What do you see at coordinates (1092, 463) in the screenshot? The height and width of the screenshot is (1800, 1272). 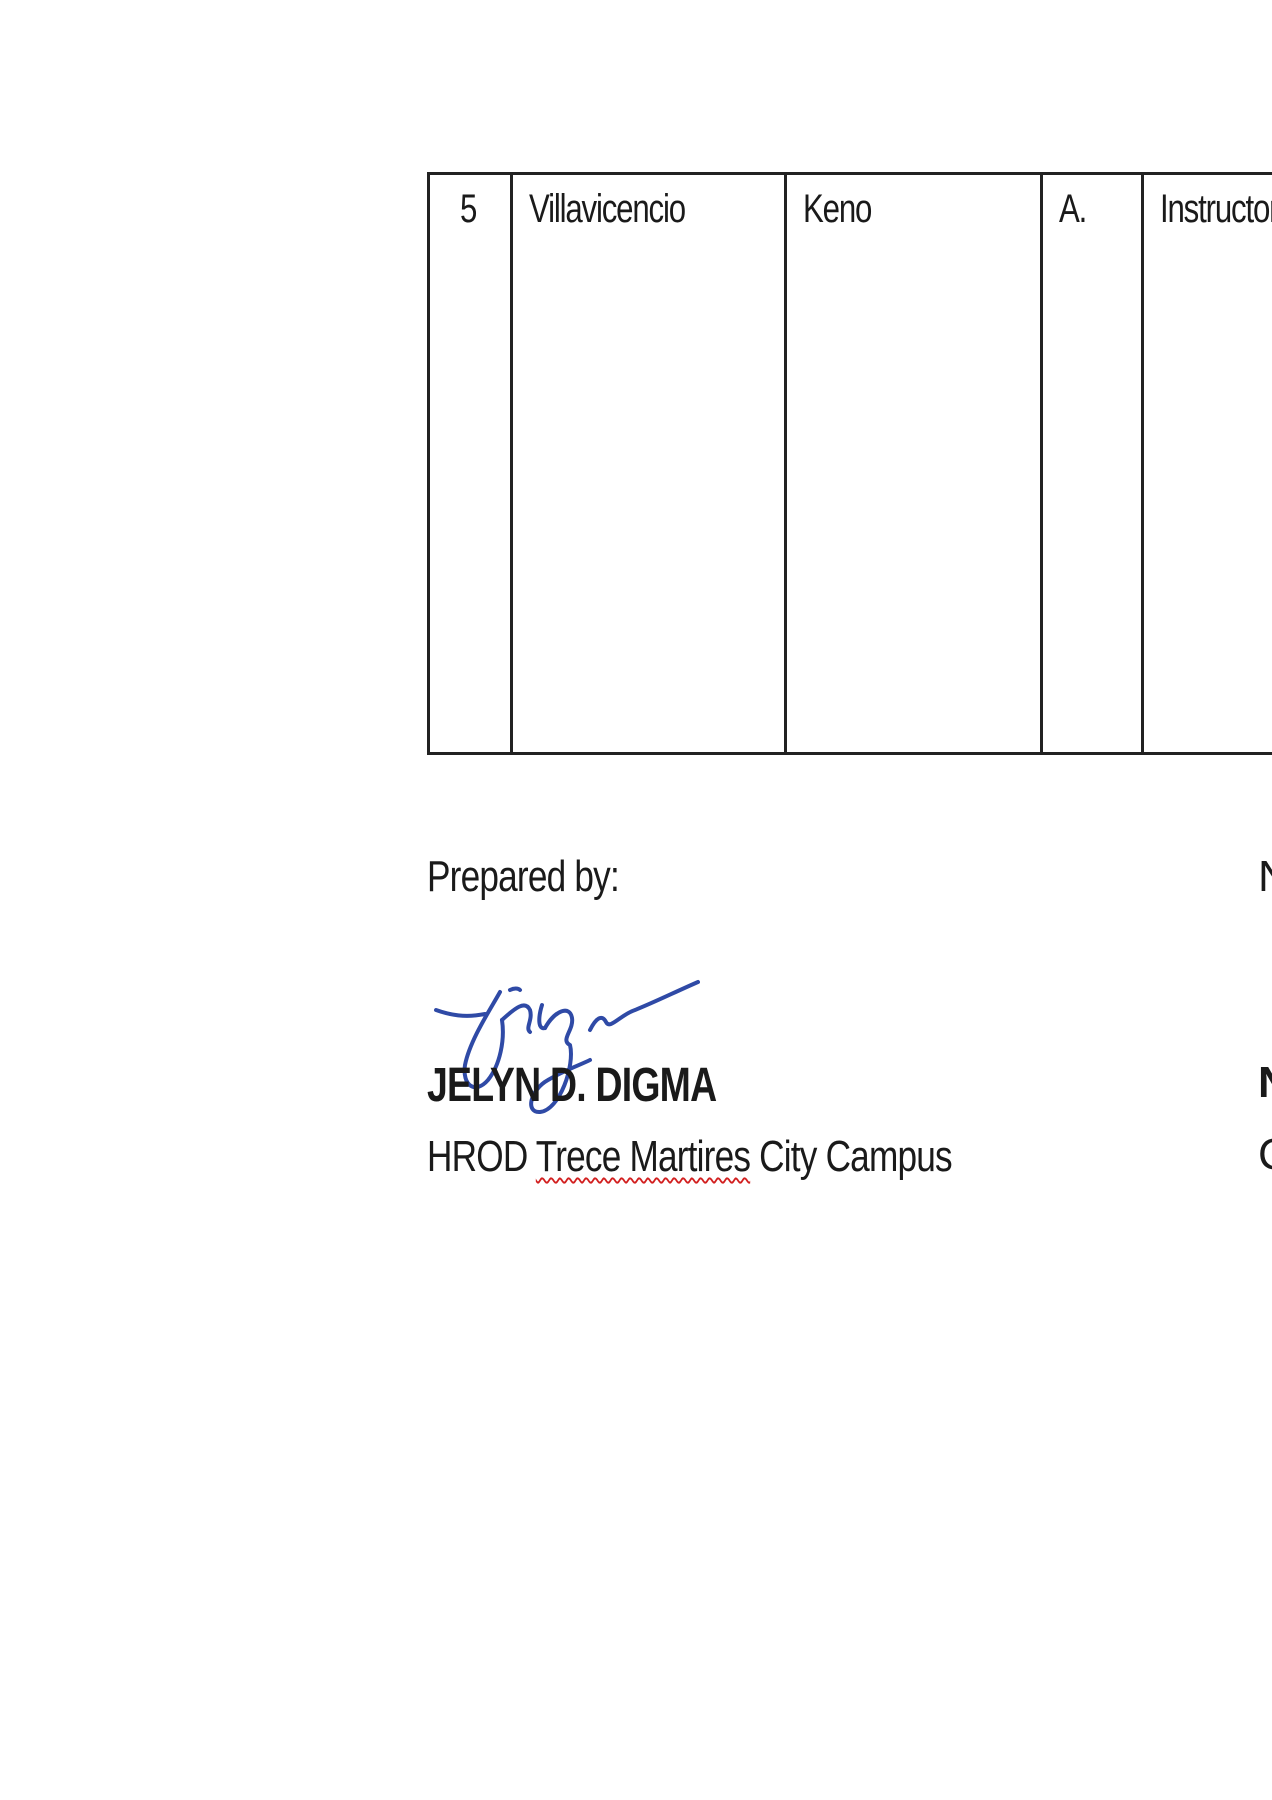 I see `middle-initial-cell: A.` at bounding box center [1092, 463].